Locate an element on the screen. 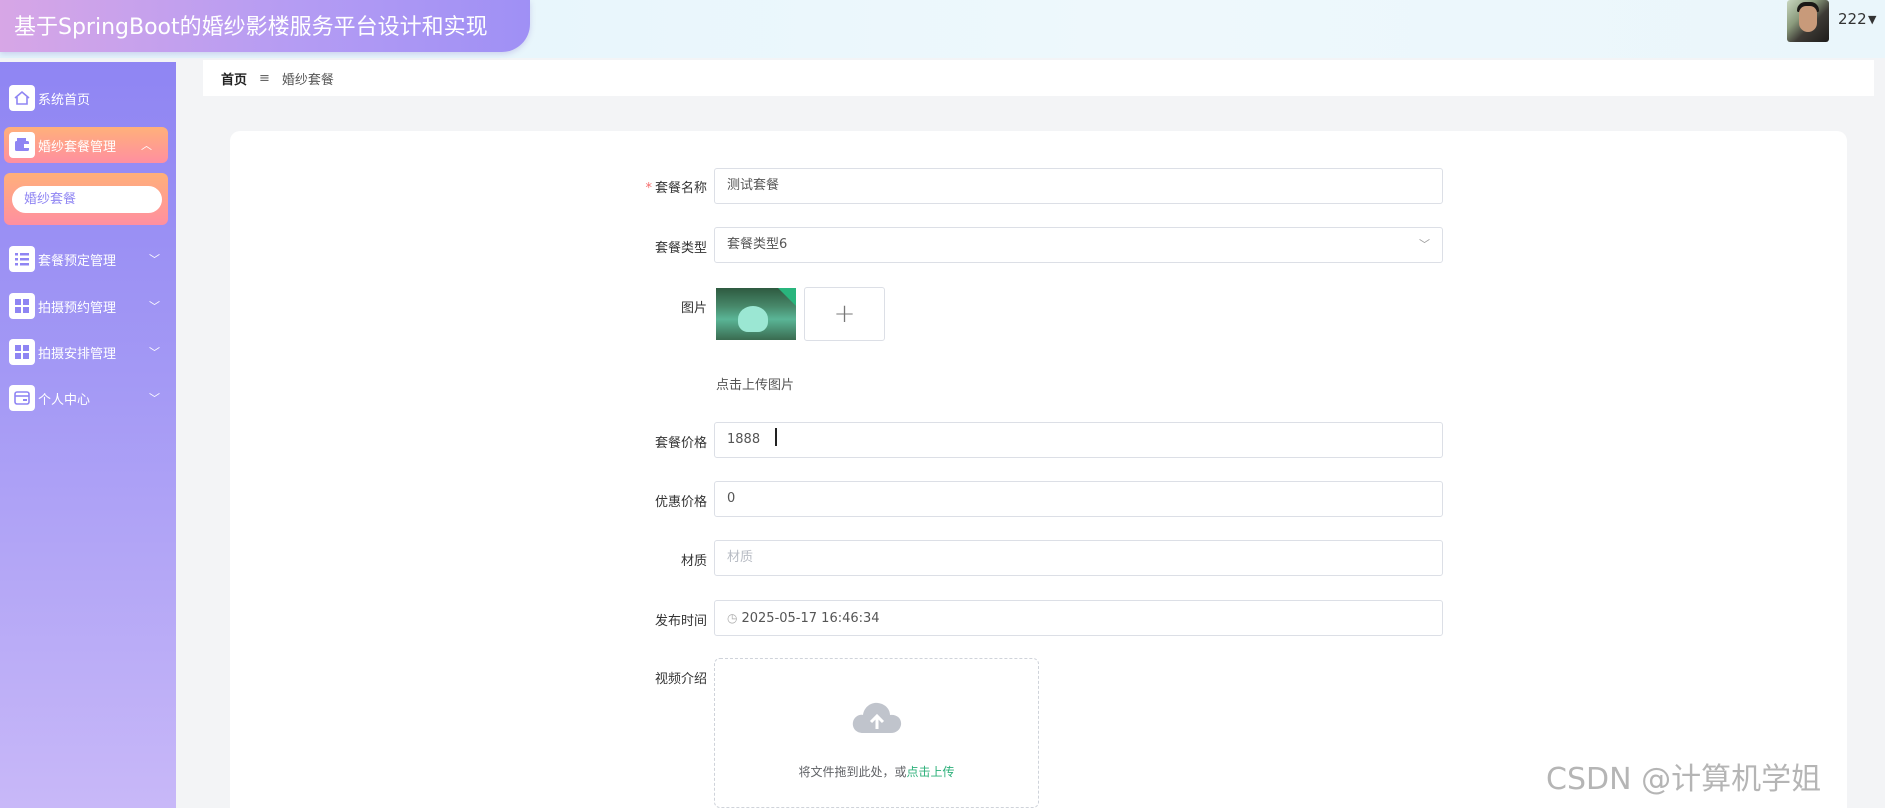 This screenshot has height=808, width=1885. name-label: * 套餐名称 is located at coordinates (647, 186).